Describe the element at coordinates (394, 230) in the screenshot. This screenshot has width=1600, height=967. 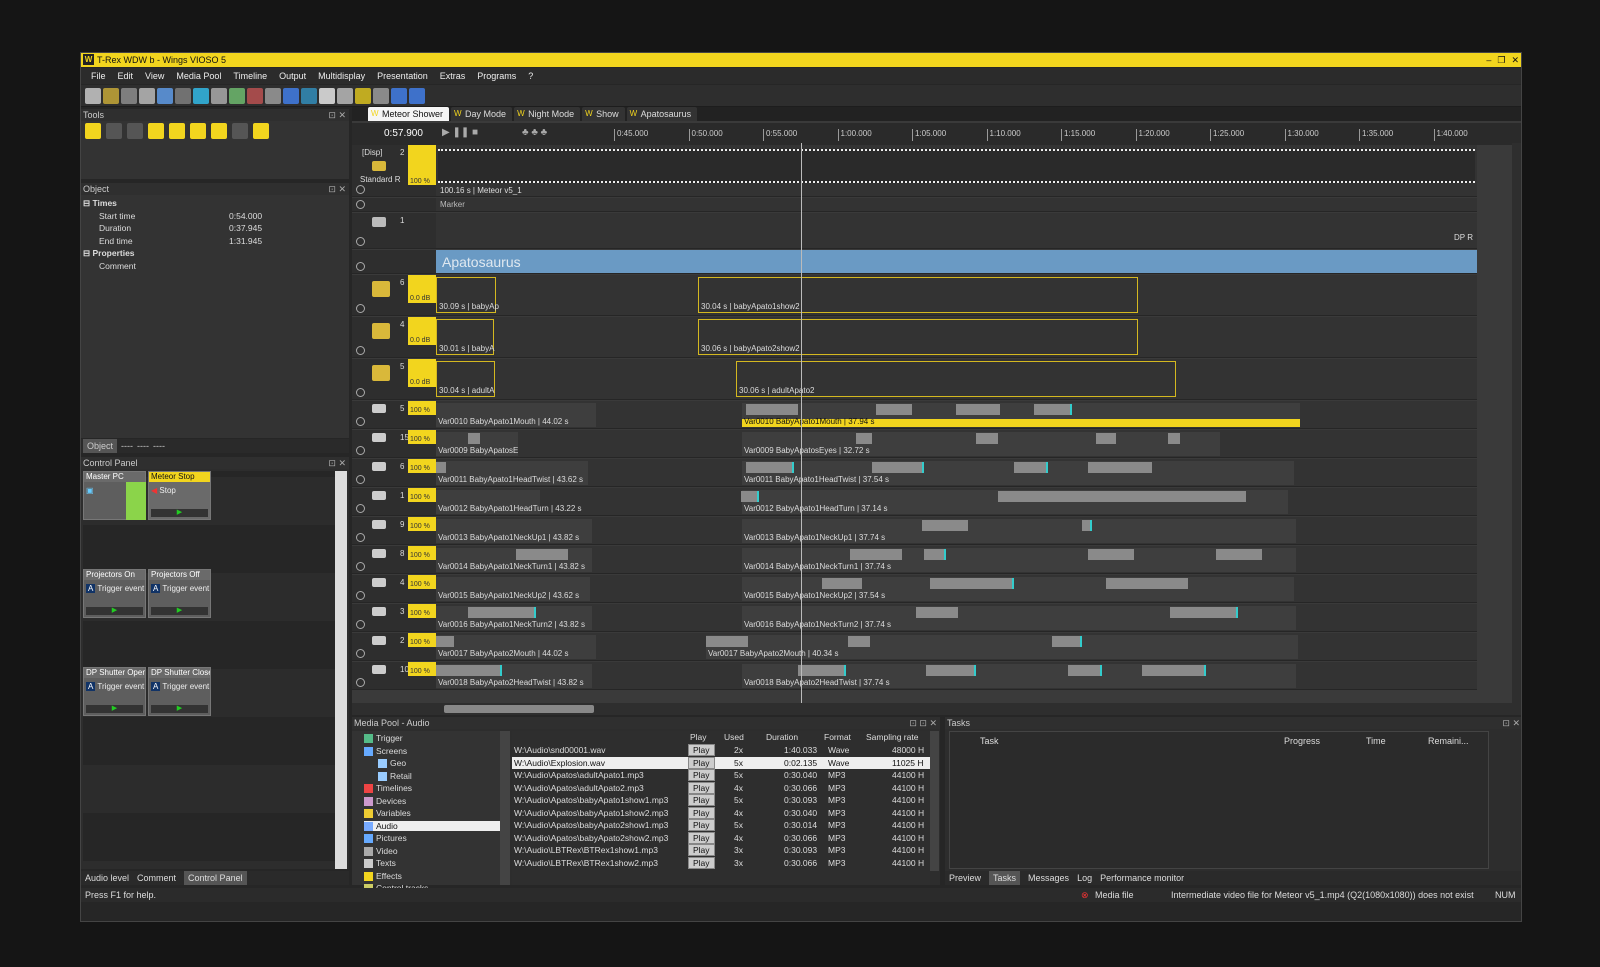
I see `track-header: 1` at that location.